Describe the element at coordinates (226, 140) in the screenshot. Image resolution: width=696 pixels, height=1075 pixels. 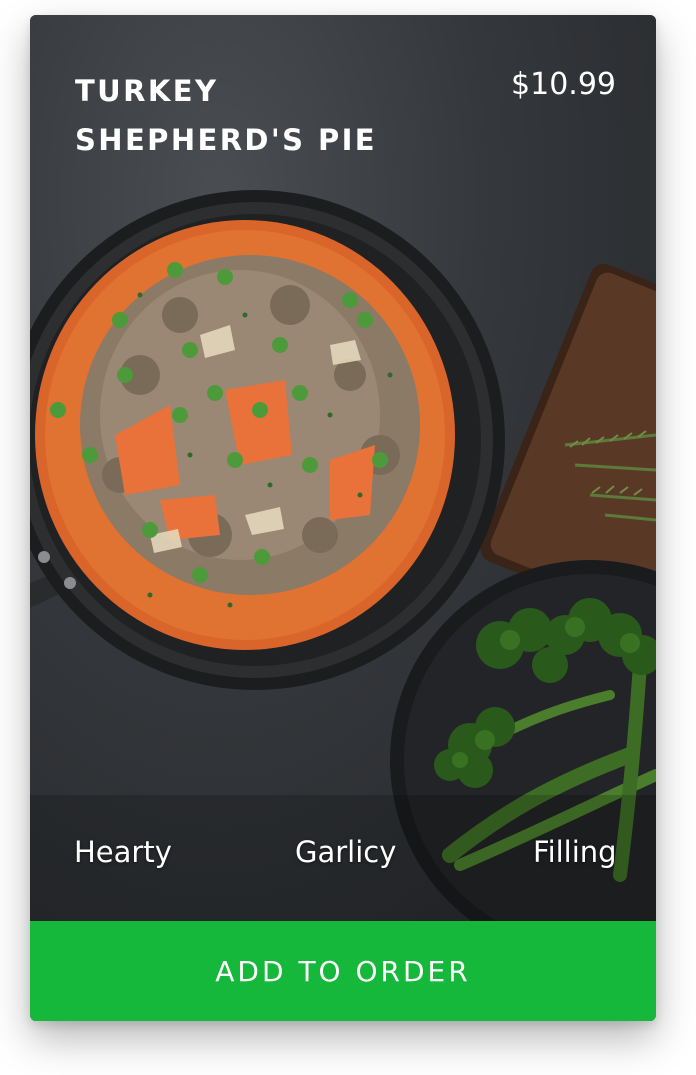
I see `title-line-2: SHEPHERD'S PIE` at that location.